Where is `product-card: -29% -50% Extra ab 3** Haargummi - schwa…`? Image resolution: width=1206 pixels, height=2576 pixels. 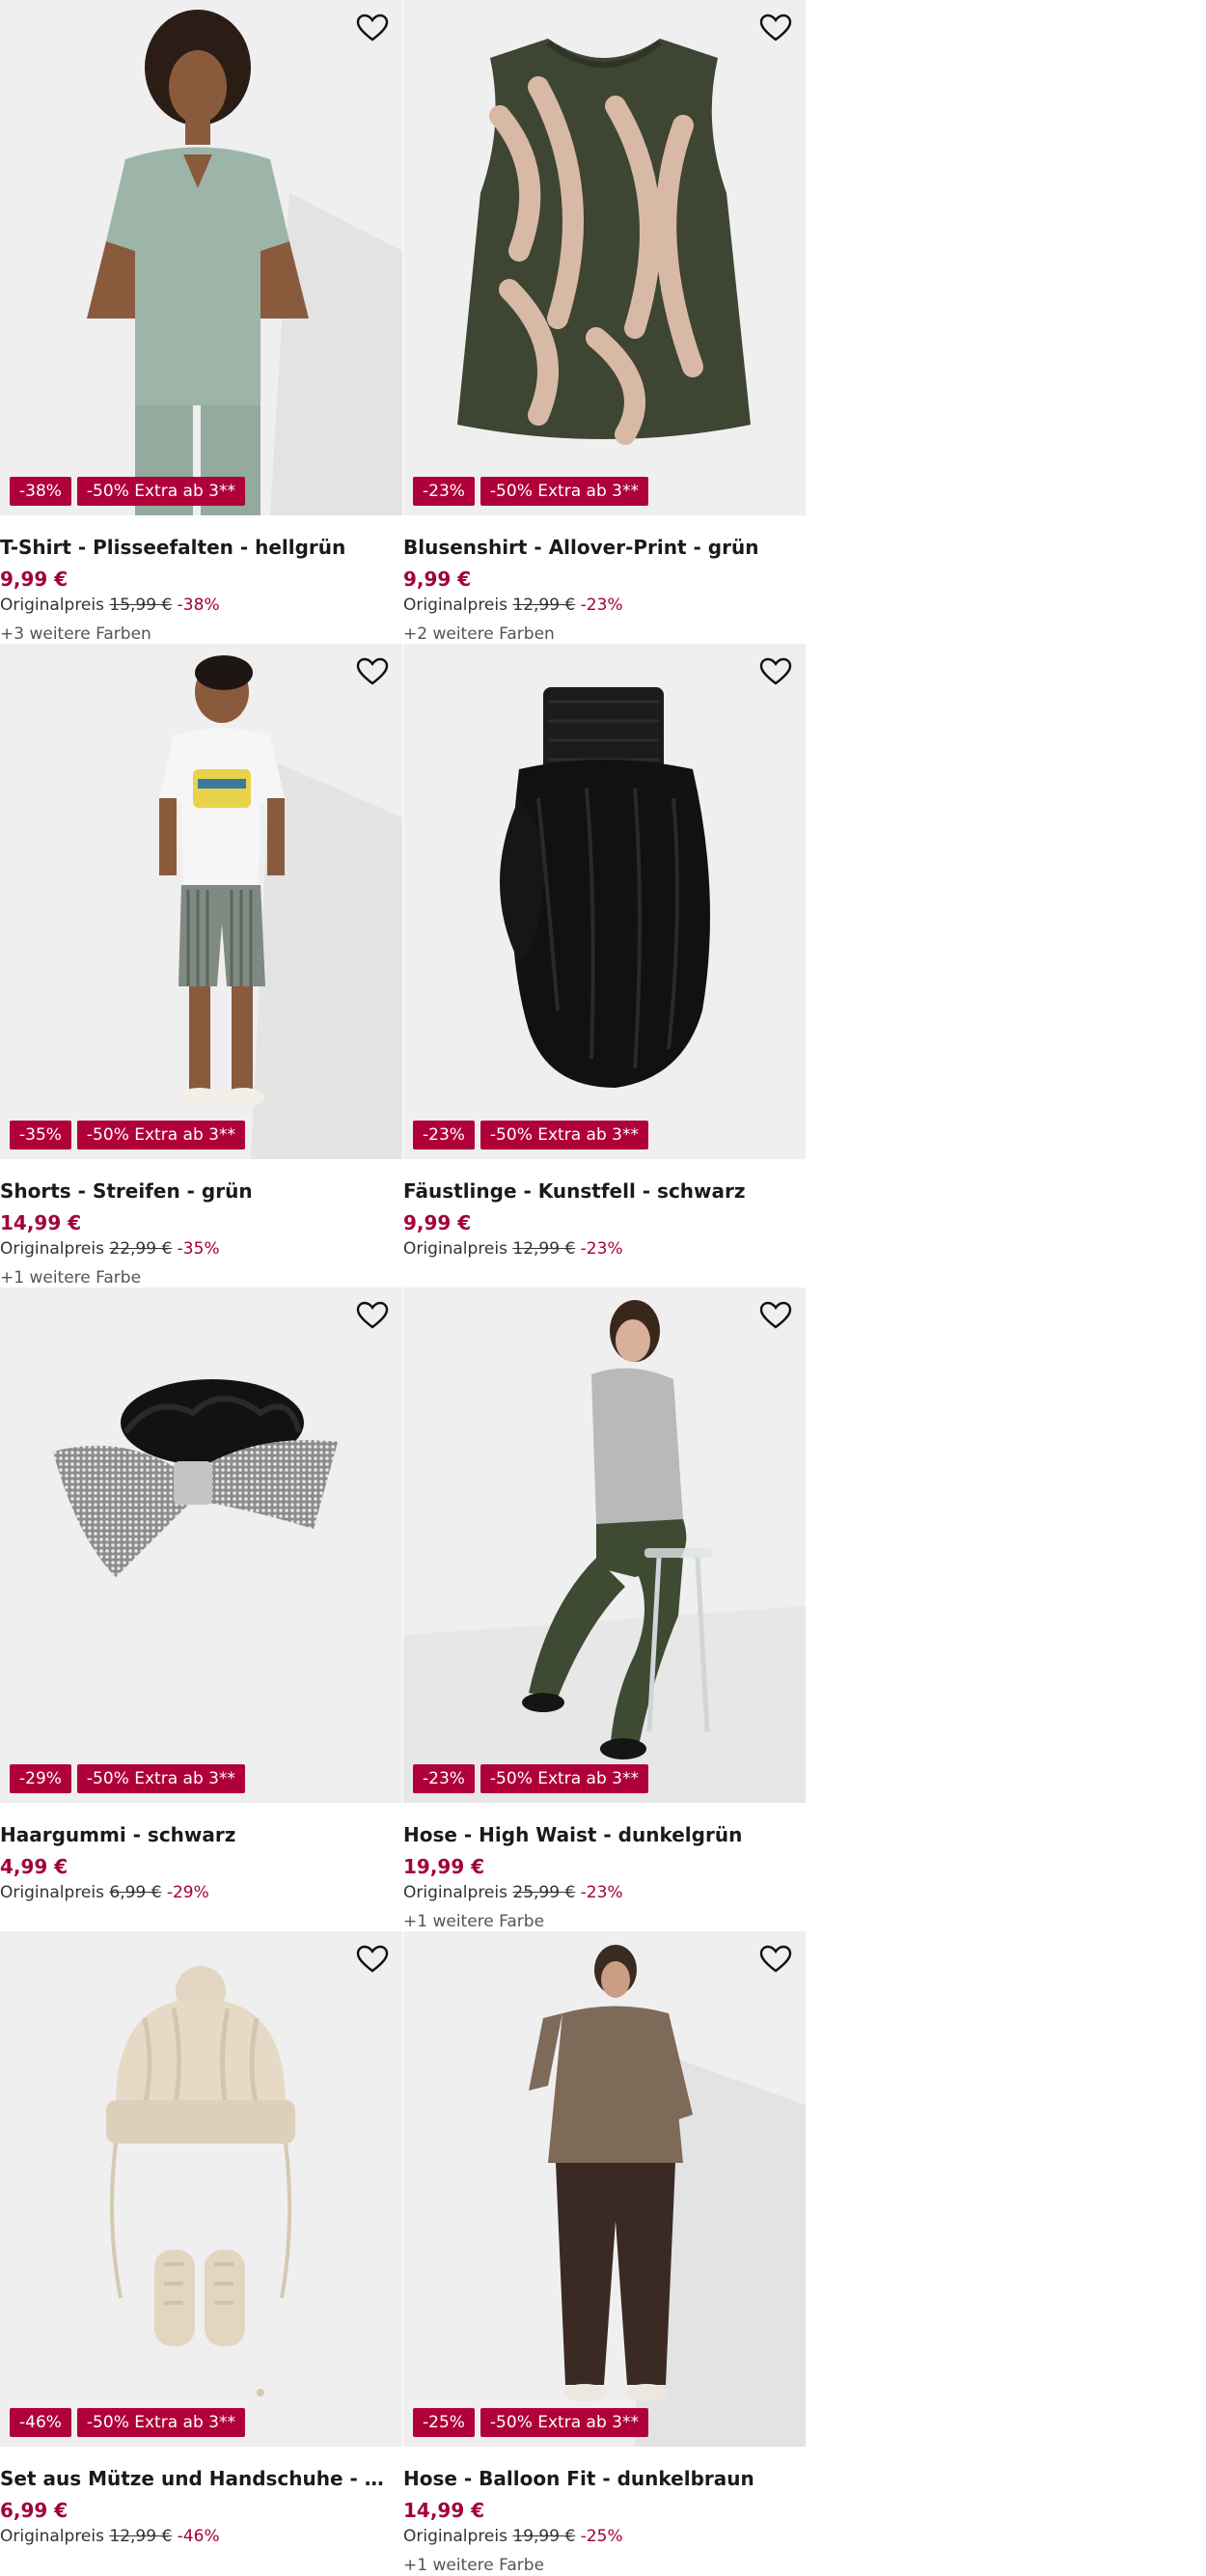 product-card: -29% -50% Extra ab 3** Haargummi - schwa… is located at coordinates (201, 1609).